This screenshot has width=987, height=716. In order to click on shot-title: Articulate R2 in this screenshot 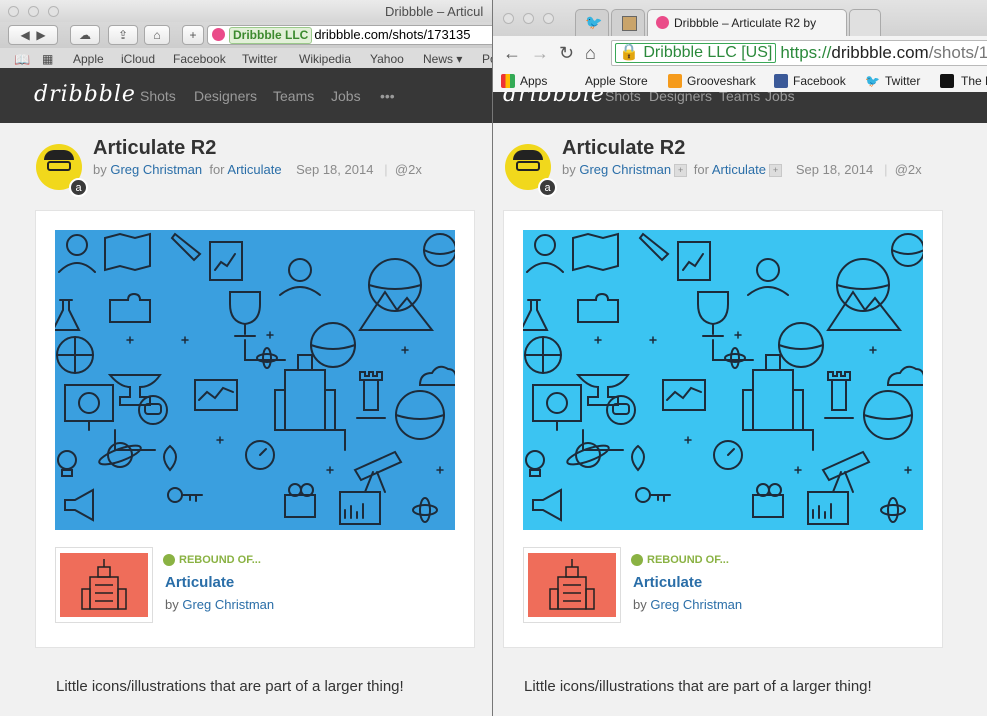, I will do `click(155, 148)`.